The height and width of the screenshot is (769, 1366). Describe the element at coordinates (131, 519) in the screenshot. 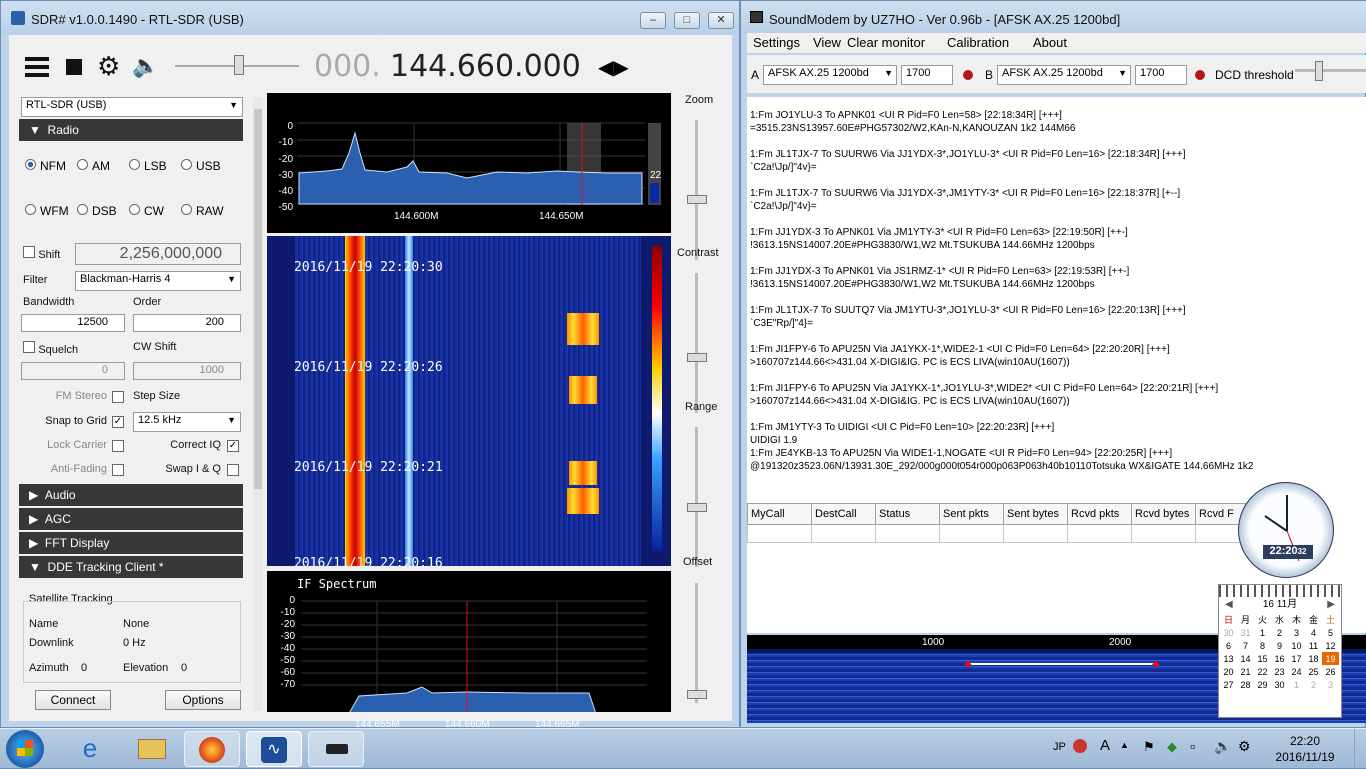

I see `agc-panel-header: ▶ AGC` at that location.